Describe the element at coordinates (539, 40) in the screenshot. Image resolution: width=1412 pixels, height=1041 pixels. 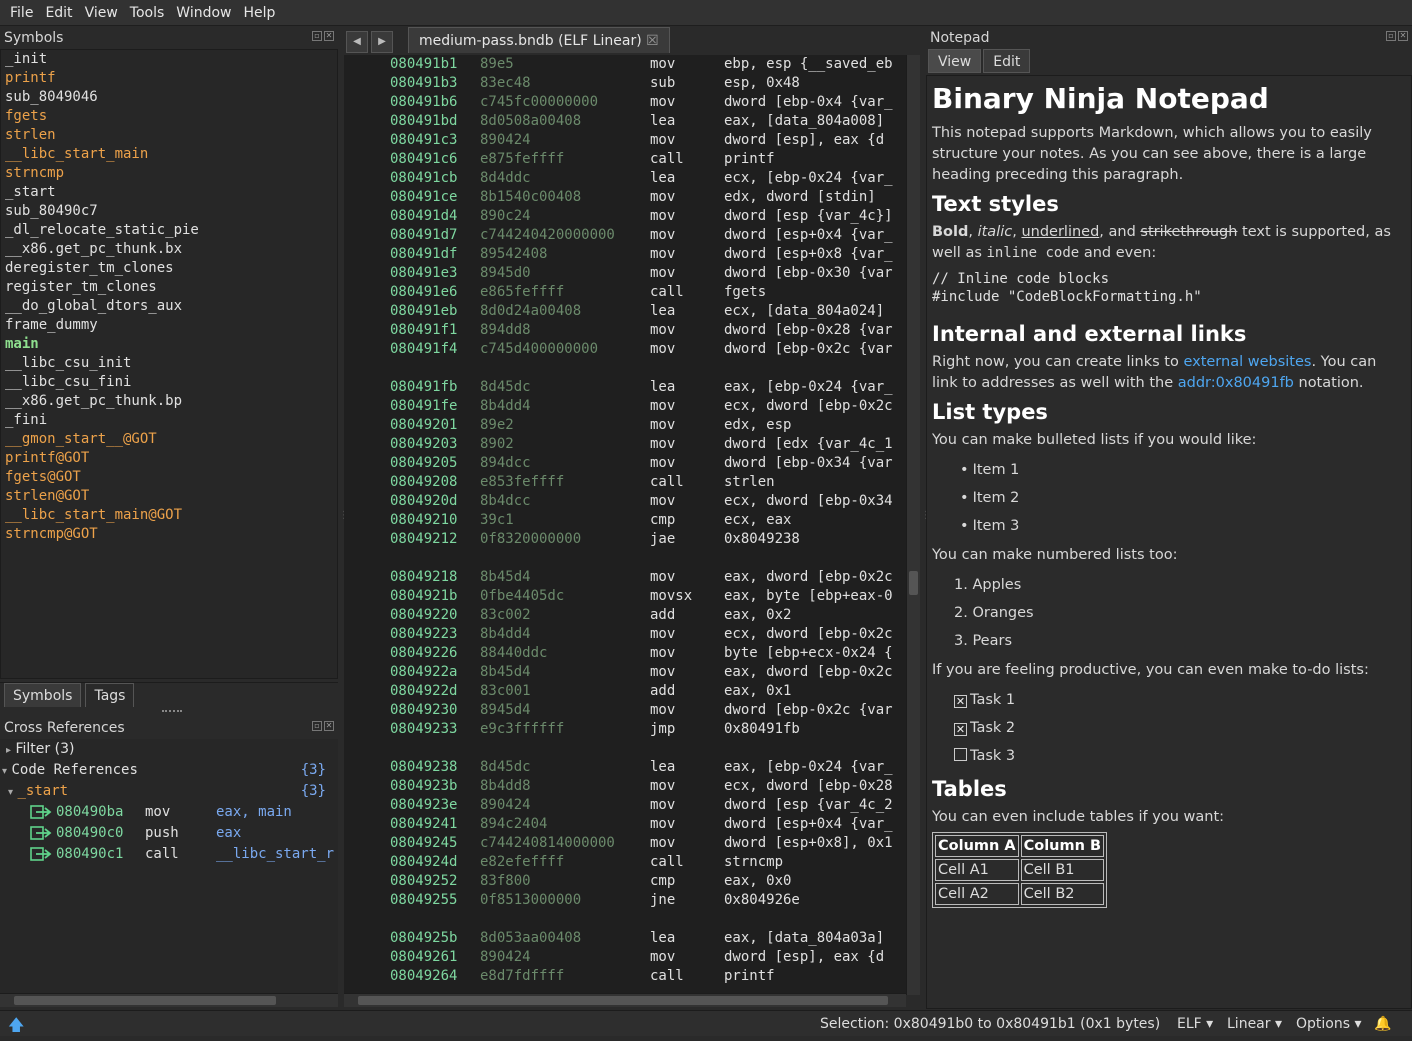
I see `tab-medium-pass: medium-pass.bndb (ELF Linear) ☒` at that location.